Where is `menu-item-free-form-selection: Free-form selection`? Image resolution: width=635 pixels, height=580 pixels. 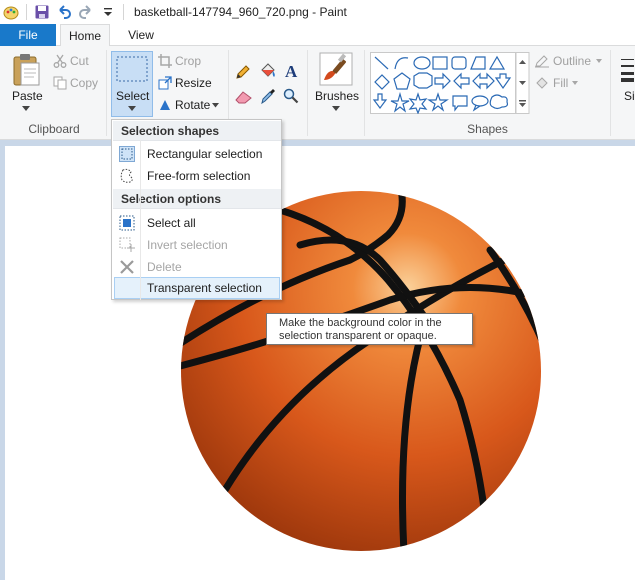
menu-item-free-form-selection: Free-form selection is located at coordinates (197, 176).